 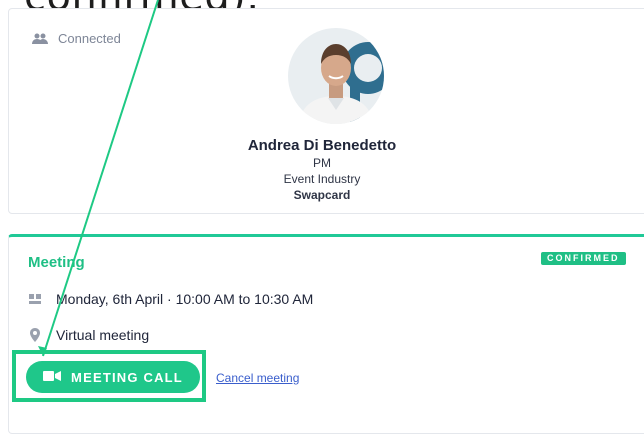 I want to click on video-camera-icon, so click(x=52, y=377).